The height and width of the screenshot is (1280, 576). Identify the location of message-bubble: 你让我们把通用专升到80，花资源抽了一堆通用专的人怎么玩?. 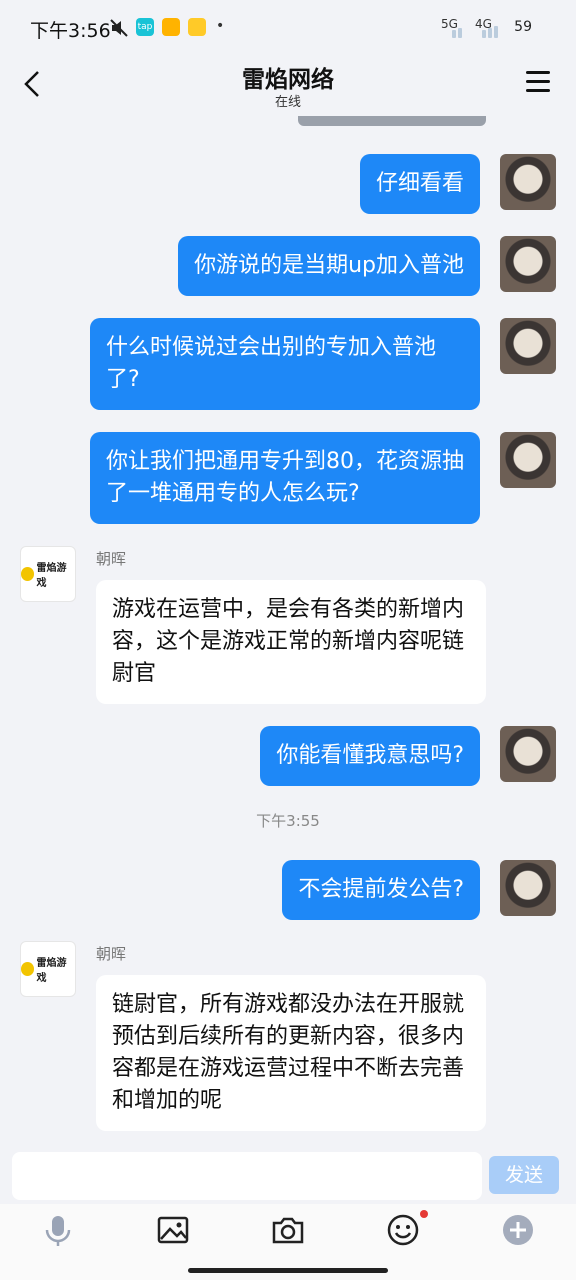
(285, 478).